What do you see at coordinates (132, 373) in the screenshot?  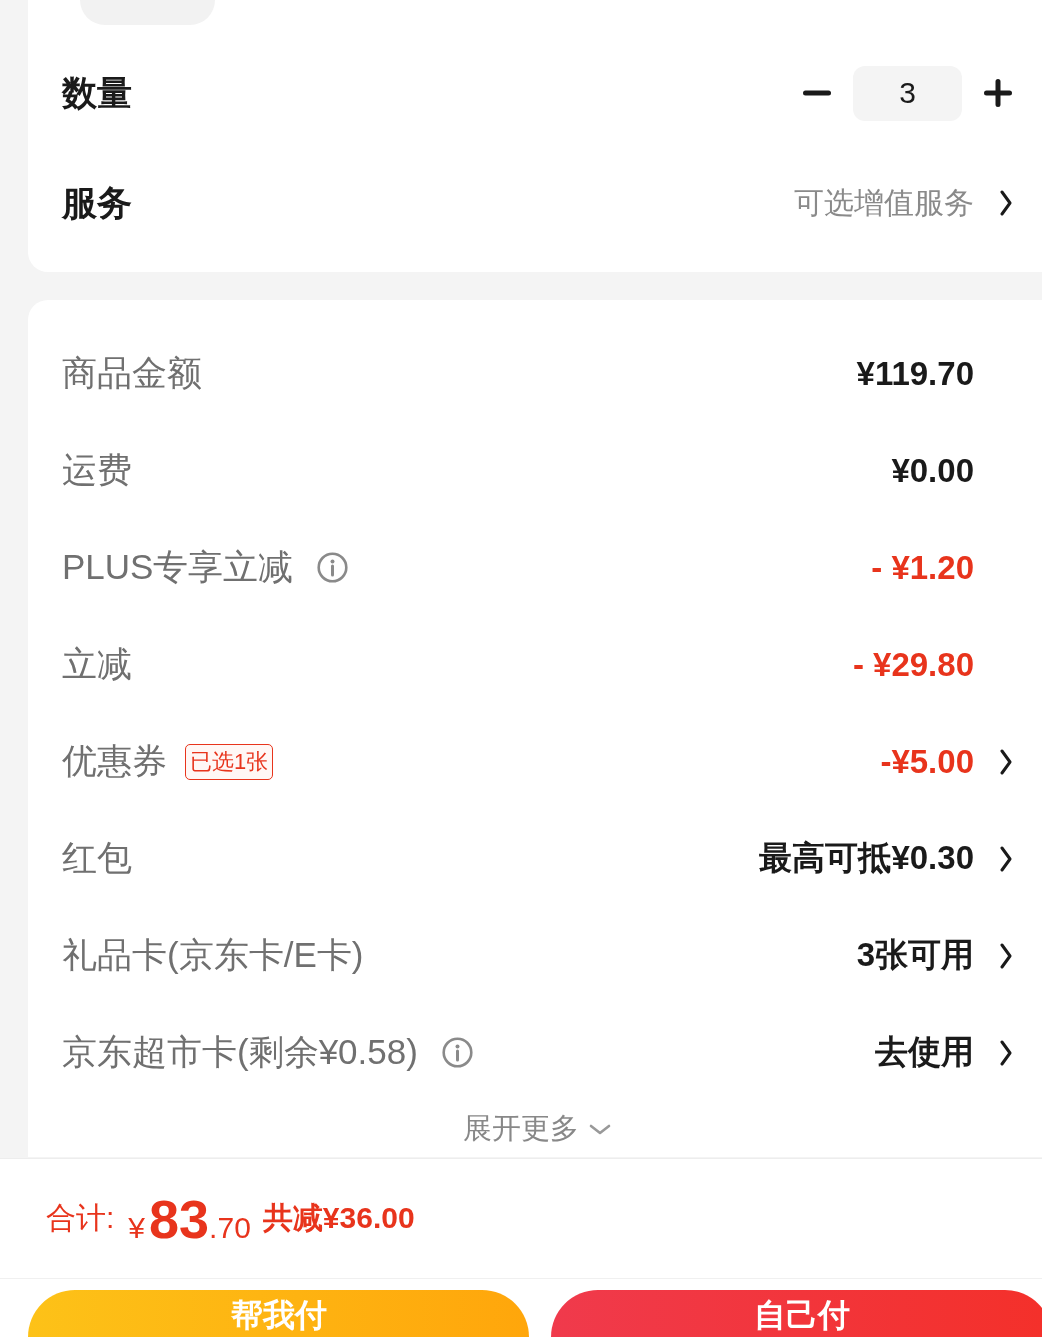 I see `price-label: 商品金额` at bounding box center [132, 373].